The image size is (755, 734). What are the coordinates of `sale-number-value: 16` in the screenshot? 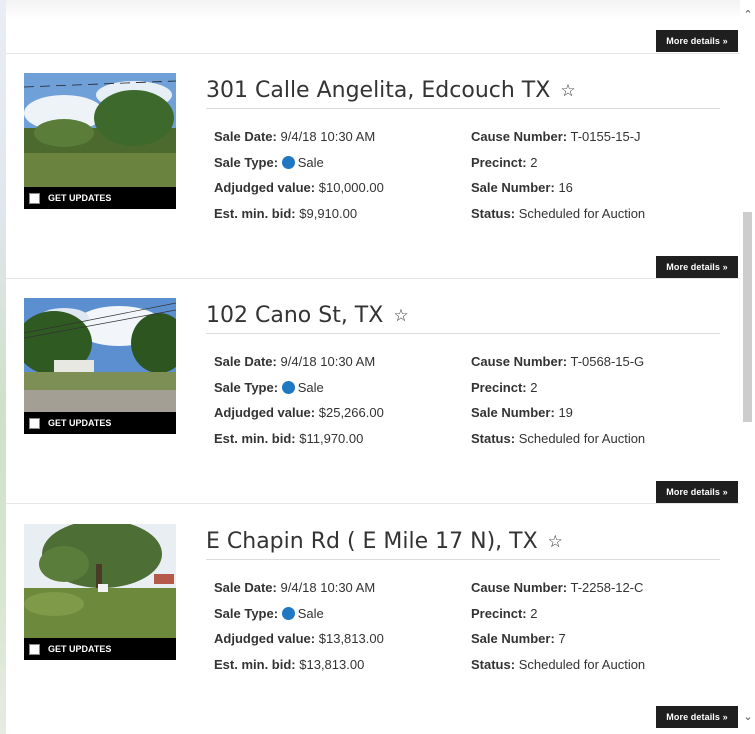 It's located at (565, 187).